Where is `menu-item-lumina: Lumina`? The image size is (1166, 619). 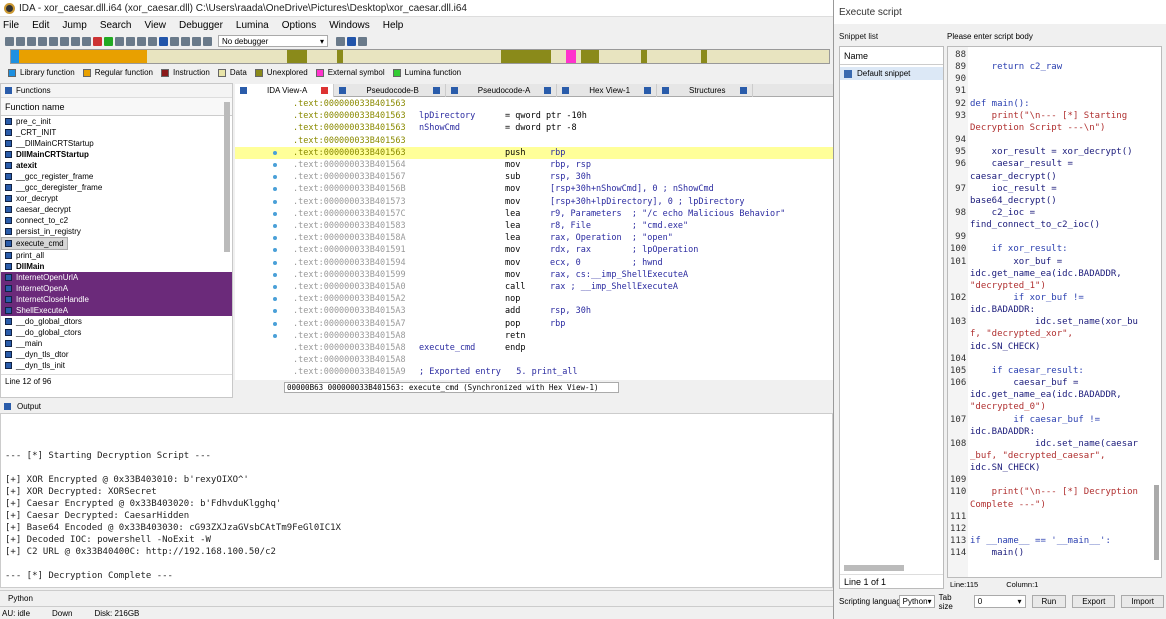
menu-item-lumina: Lumina is located at coordinates (252, 25).